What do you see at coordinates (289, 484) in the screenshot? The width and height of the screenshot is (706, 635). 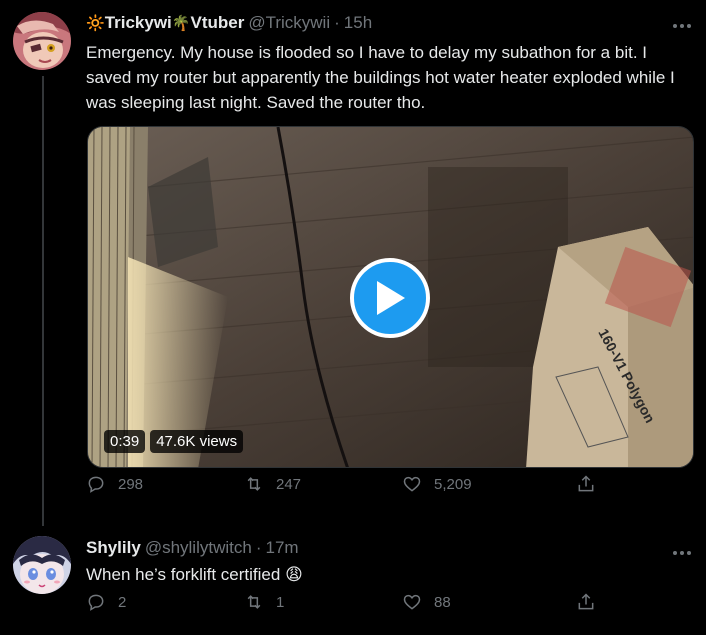 I see `retweet-count: 247` at bounding box center [289, 484].